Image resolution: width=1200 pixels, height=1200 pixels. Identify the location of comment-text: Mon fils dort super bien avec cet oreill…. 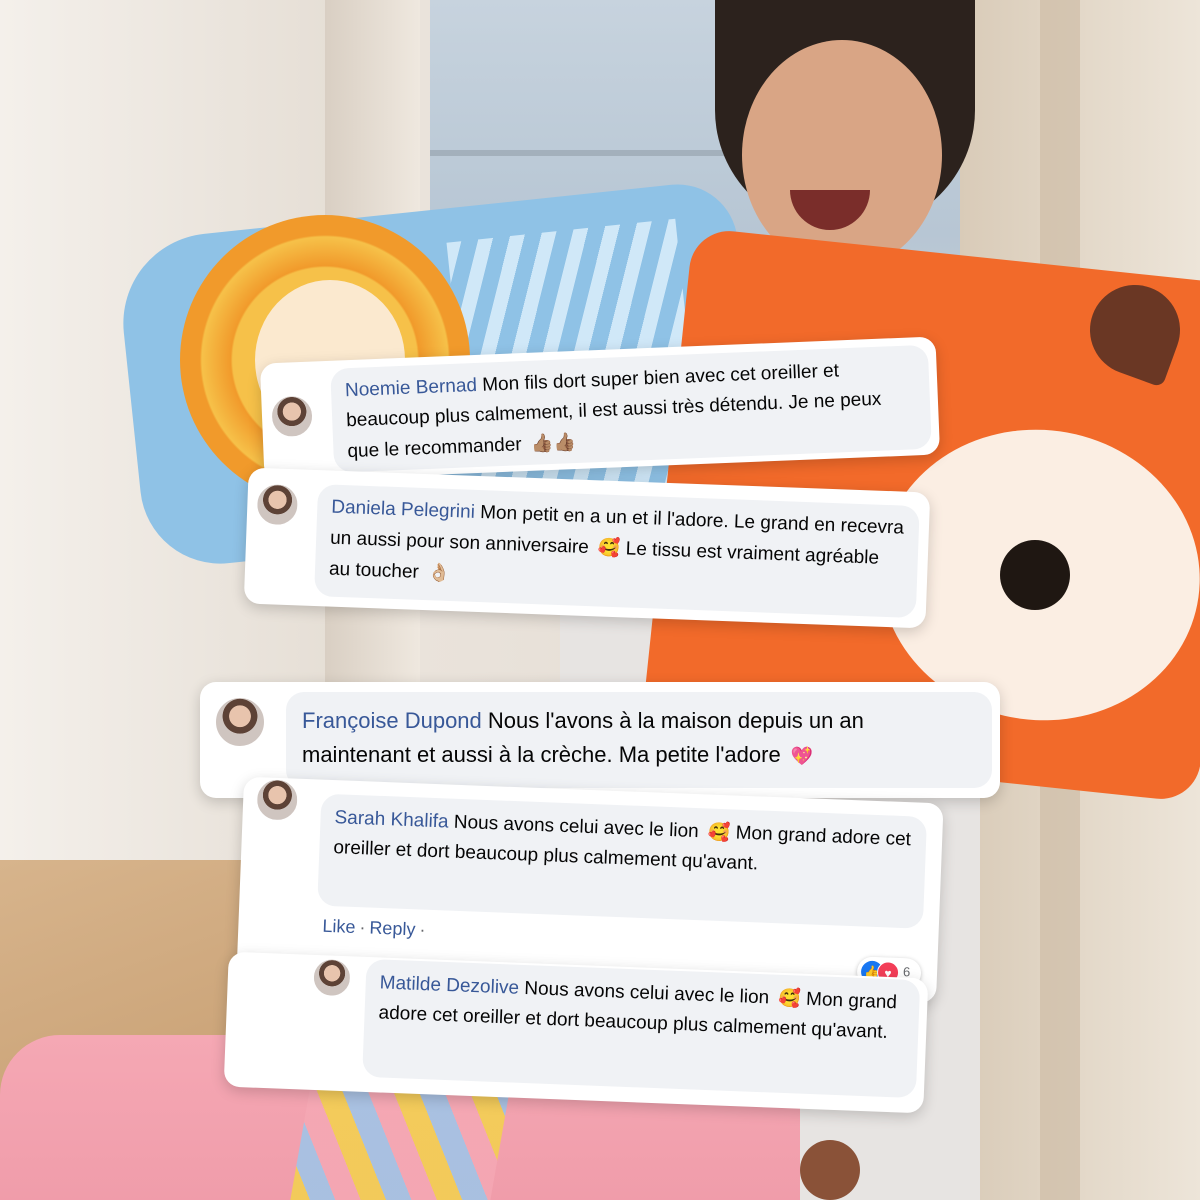
(613, 411).